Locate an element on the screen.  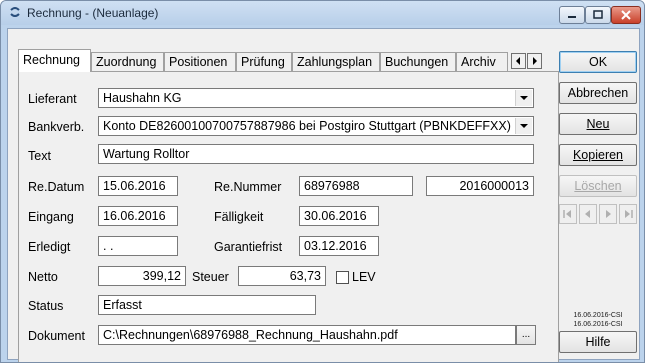
tab-label: Buchungen is located at coordinates (417, 62).